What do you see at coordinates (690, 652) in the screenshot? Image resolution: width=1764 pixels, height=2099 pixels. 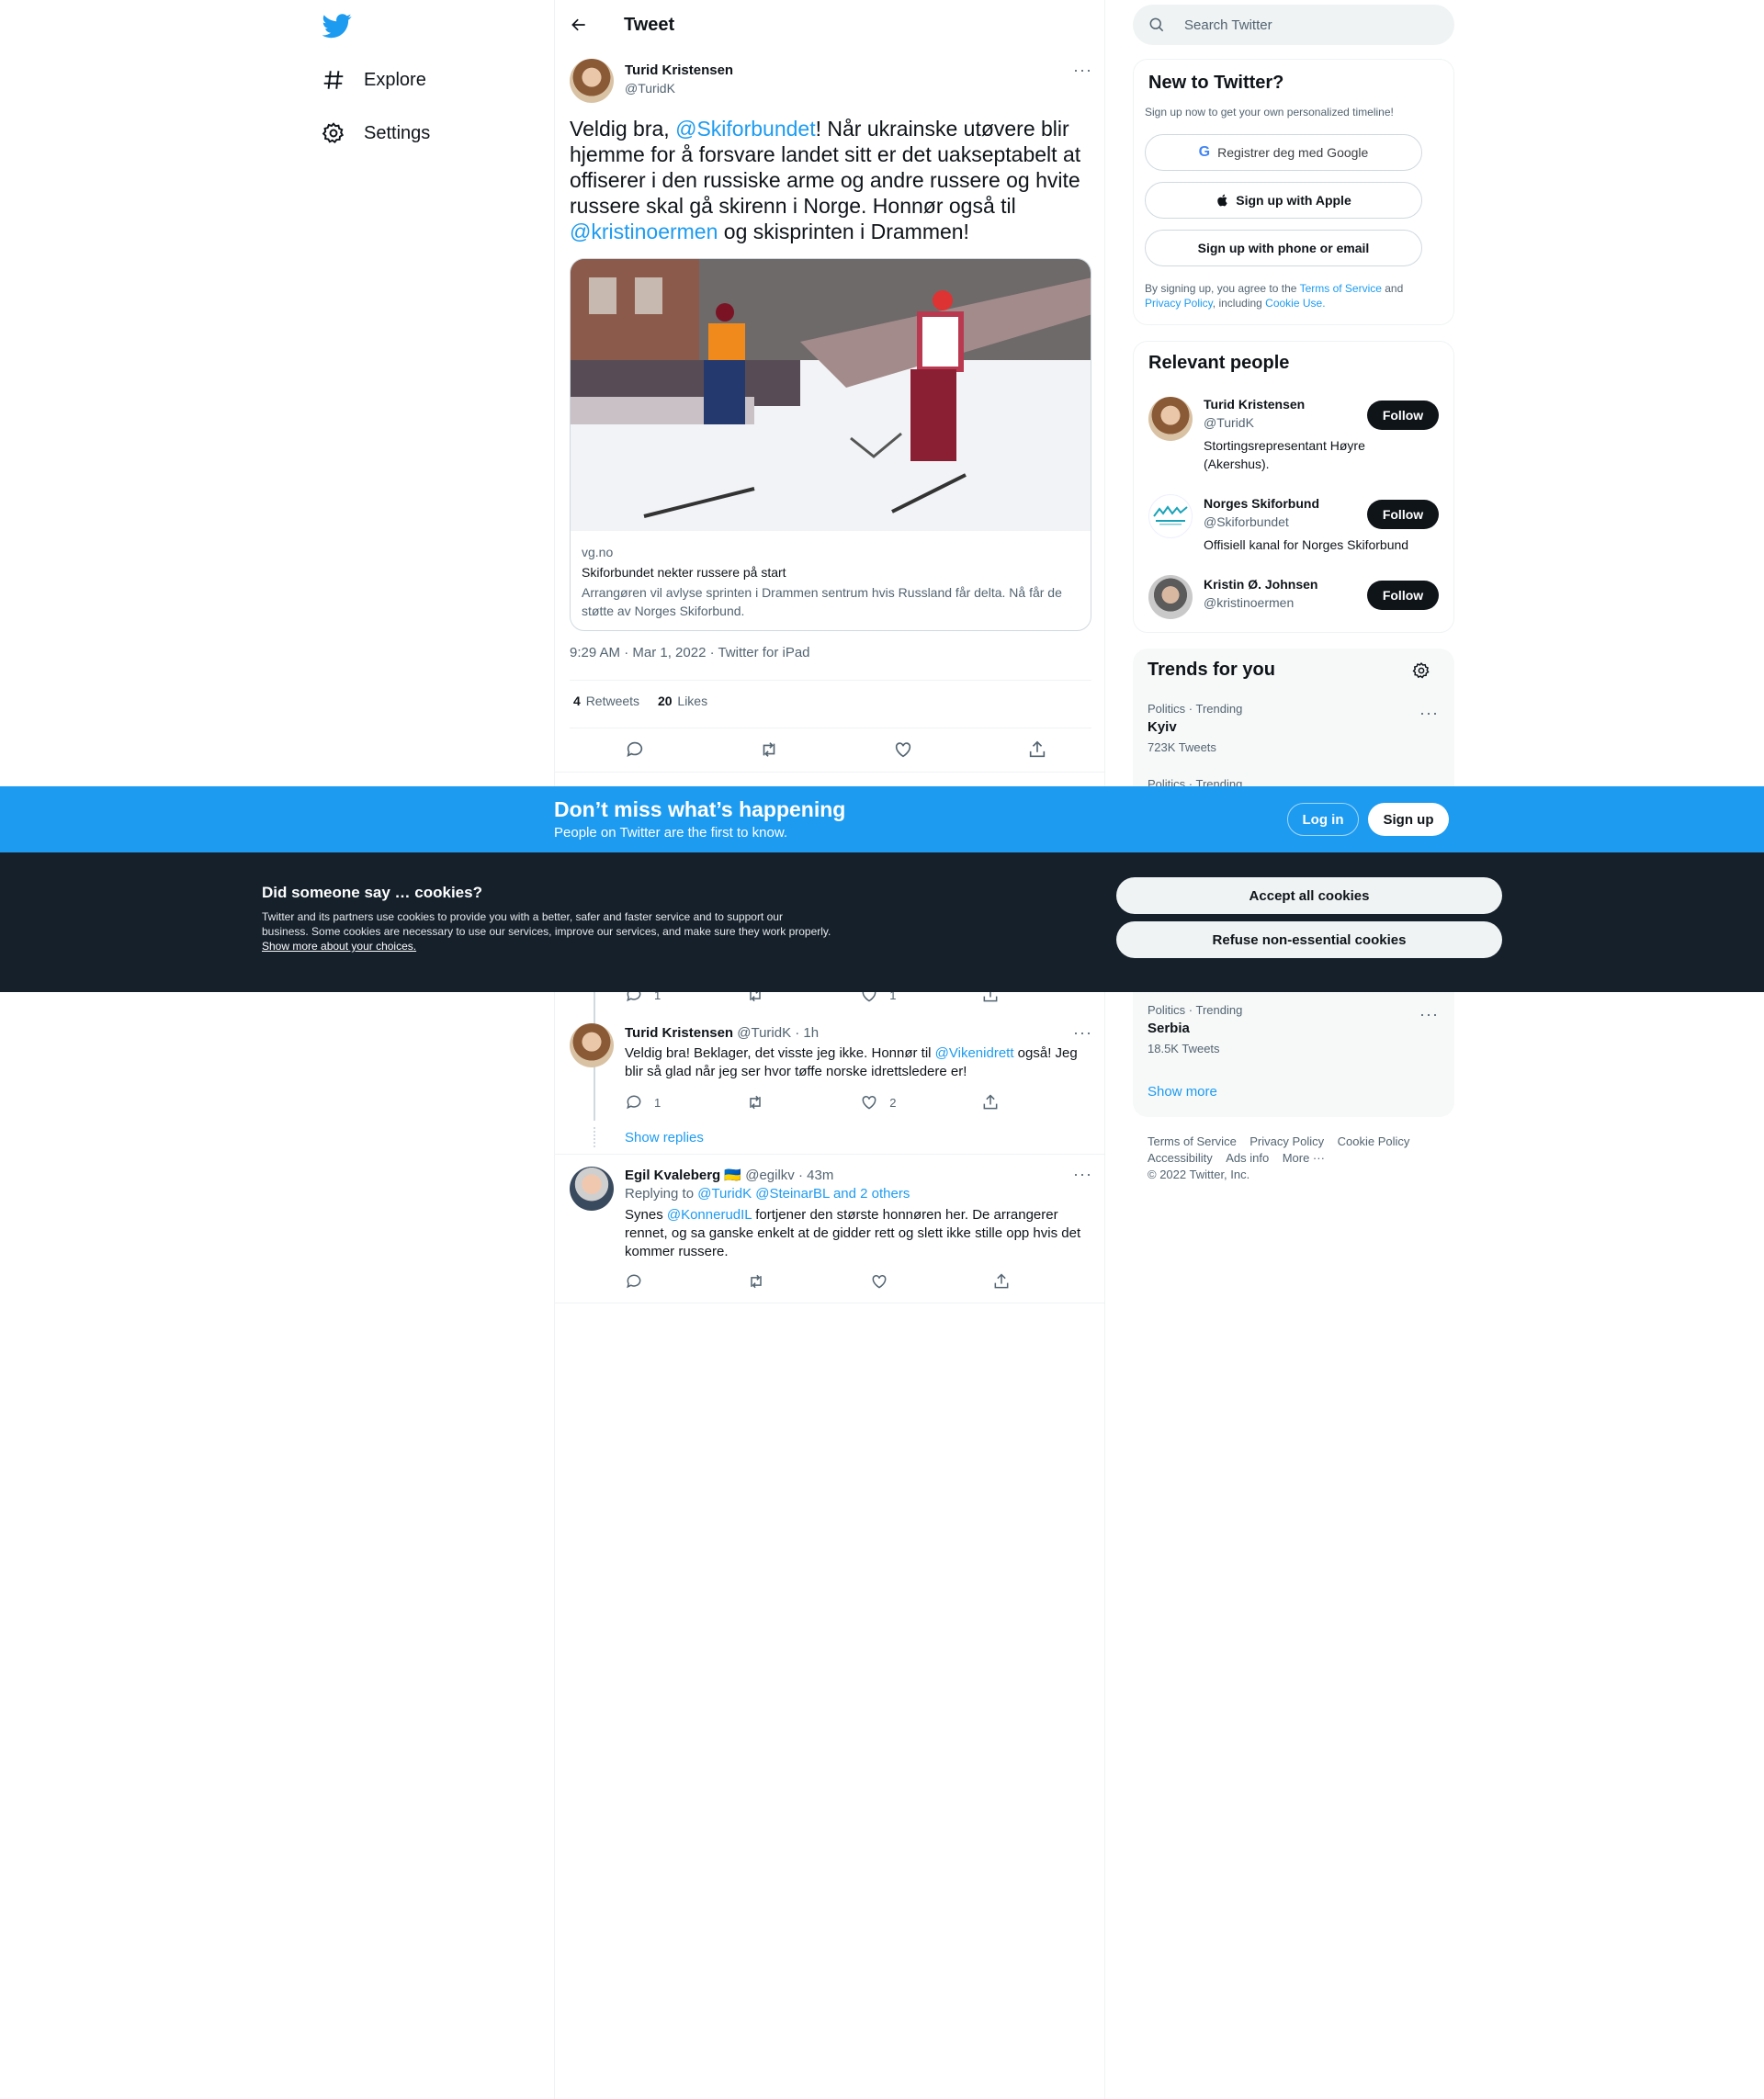 I see `tweet-timestamp: 9:29 AM · Mar 1, 2022 · Twitter for iPad` at bounding box center [690, 652].